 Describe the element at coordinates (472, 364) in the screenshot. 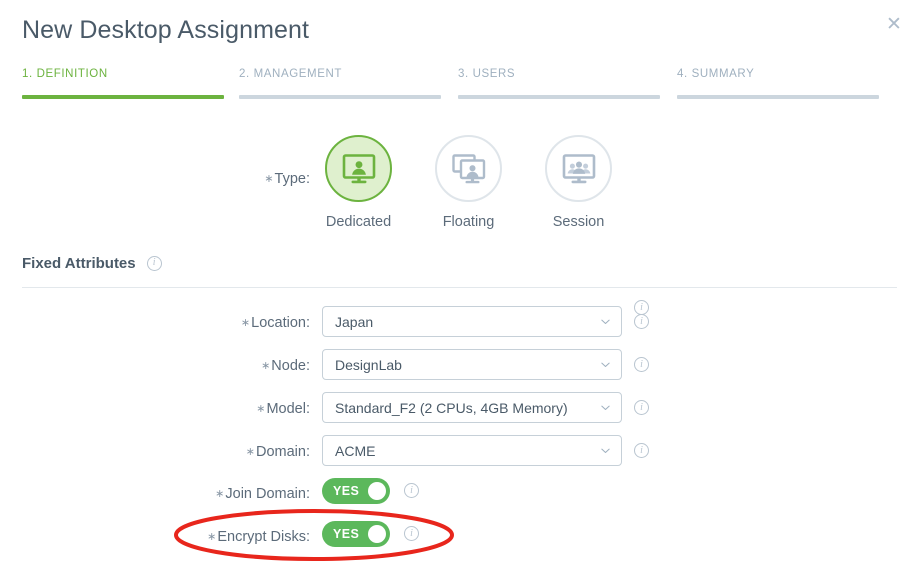

I see `node-select: DesignLab` at that location.